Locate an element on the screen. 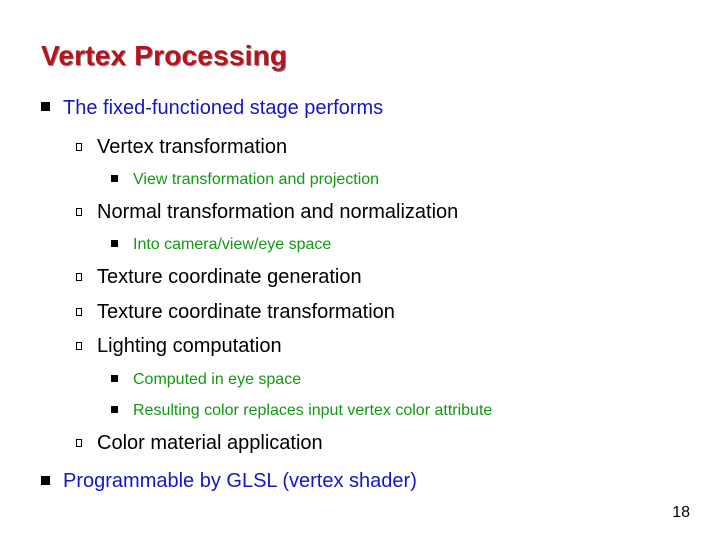  bullet-level2: Texture coordinate generation is located at coordinates (229, 277).